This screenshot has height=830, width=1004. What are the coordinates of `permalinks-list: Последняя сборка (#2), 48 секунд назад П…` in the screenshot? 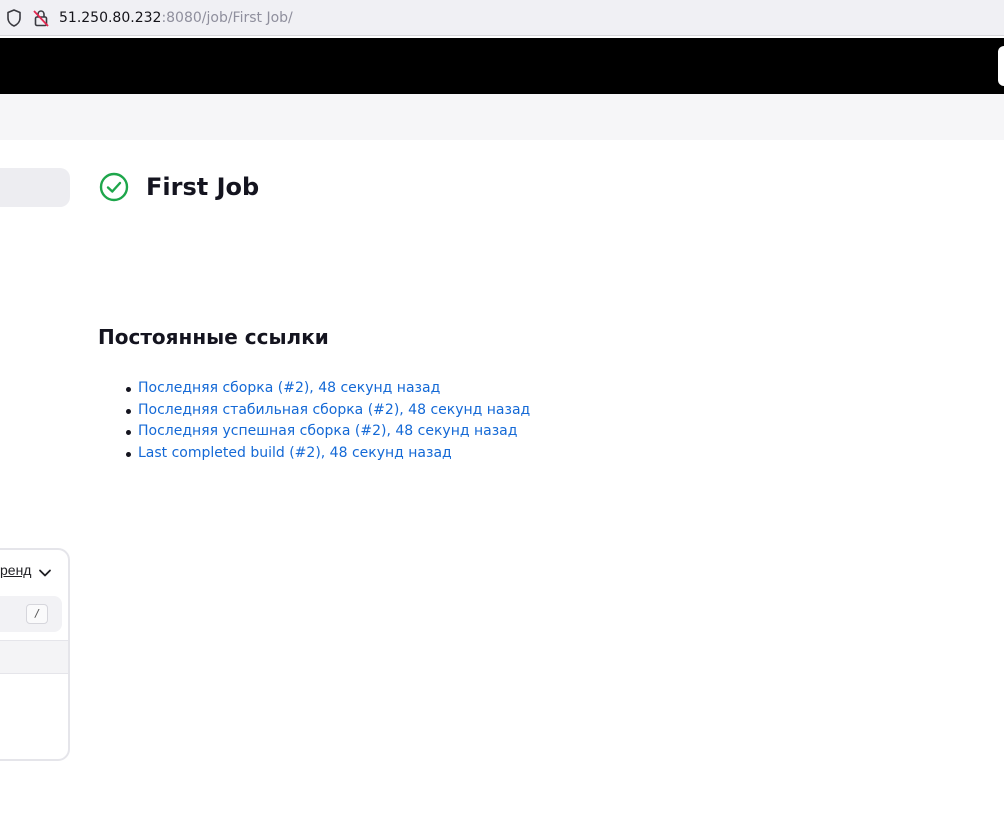 It's located at (326, 421).